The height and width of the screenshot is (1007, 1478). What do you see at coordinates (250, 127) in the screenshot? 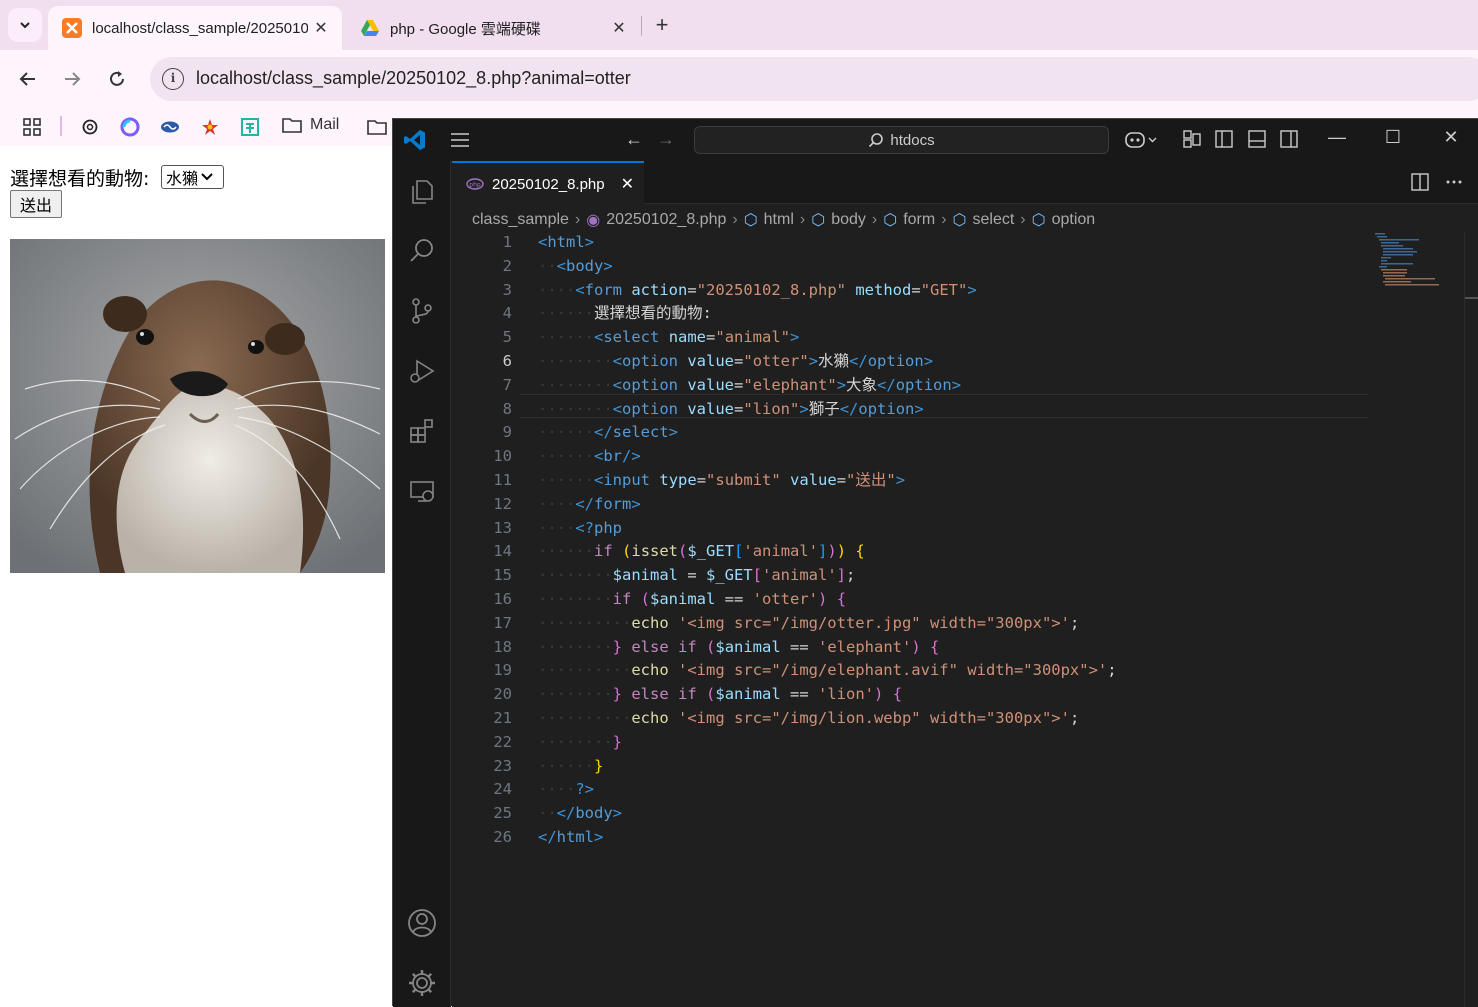
I see `bookmark-green-icon` at bounding box center [250, 127].